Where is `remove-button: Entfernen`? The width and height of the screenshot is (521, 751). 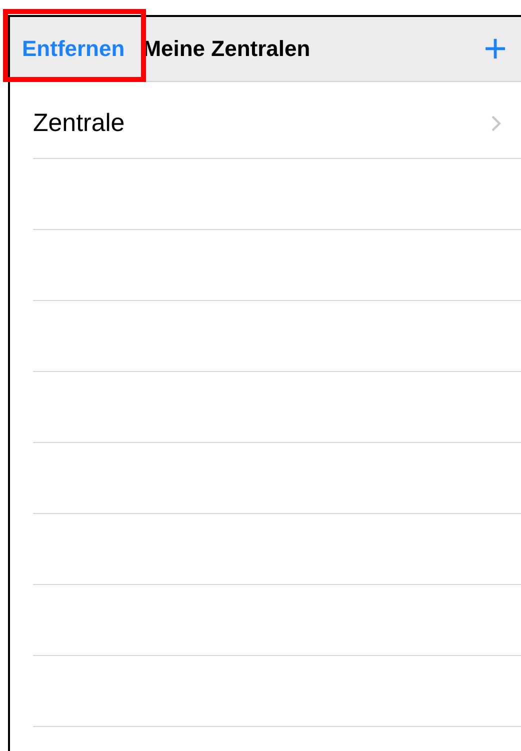 remove-button: Entfernen is located at coordinates (73, 49).